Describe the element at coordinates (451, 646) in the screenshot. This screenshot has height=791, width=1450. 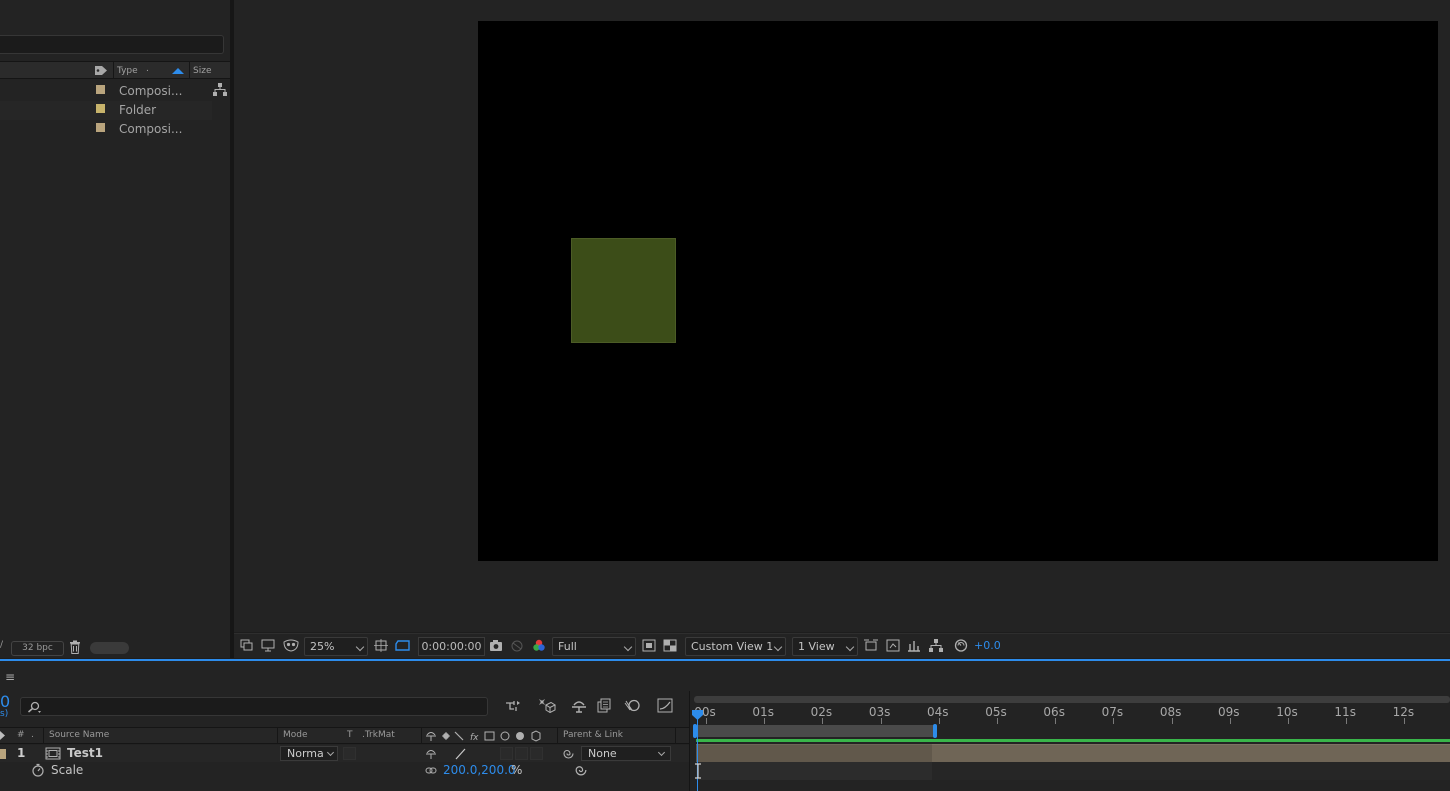
I see `current-time-field: 0:00:00:00` at that location.